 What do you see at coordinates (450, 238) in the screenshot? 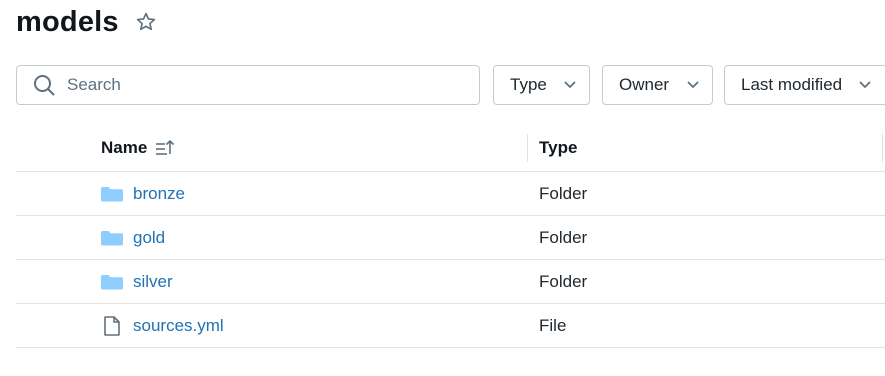
I see `table-row: gold Folder` at bounding box center [450, 238].